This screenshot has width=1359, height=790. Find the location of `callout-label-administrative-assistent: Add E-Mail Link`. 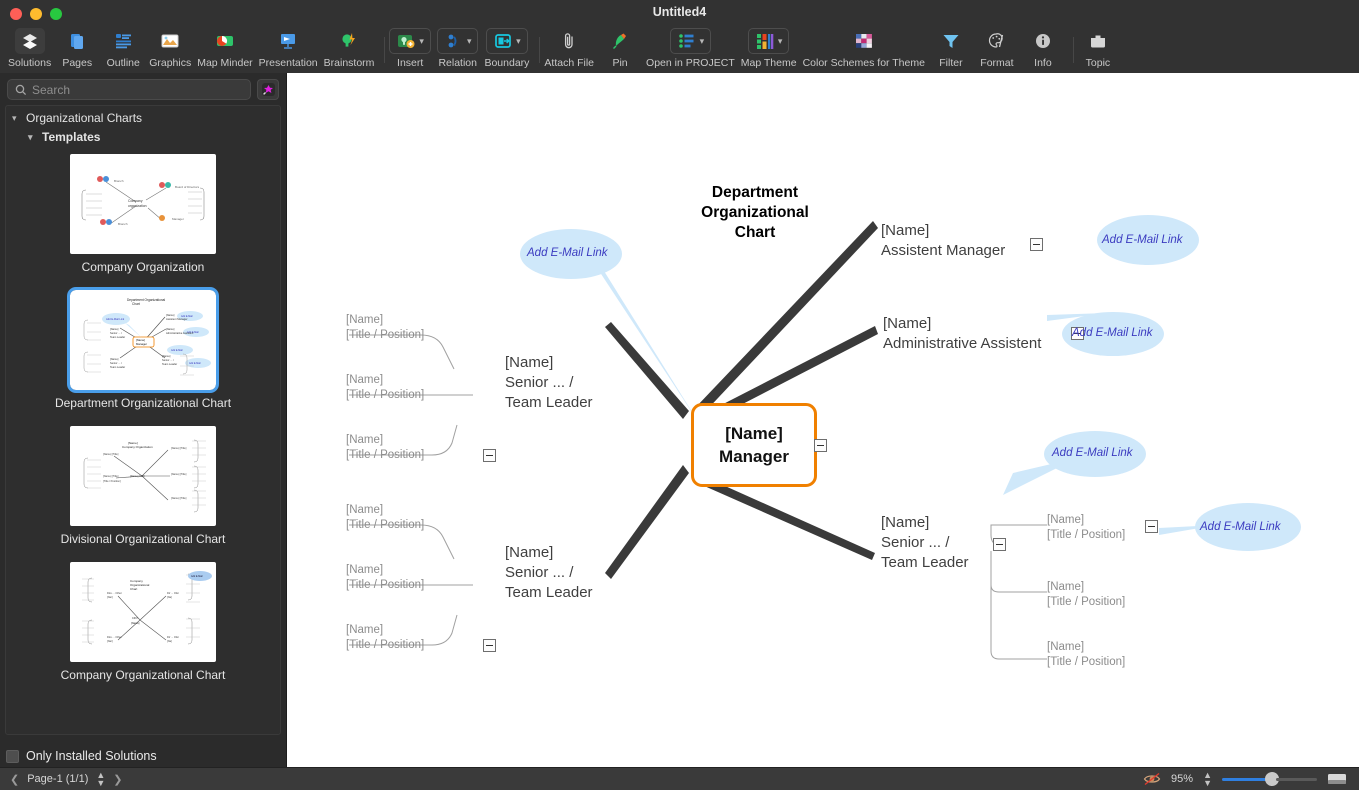

callout-label-administrative-assistent: Add E-Mail Link is located at coordinates (1112, 333).